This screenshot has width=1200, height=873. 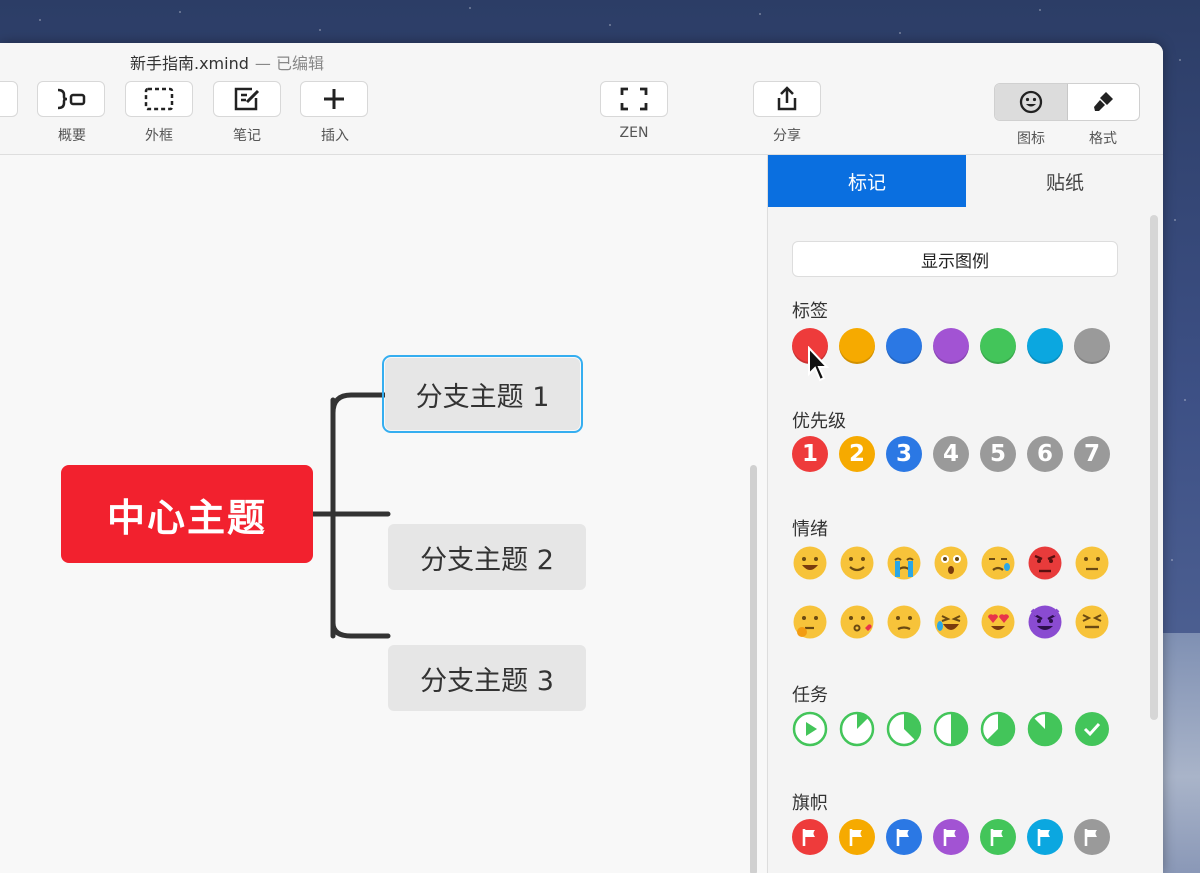 I want to click on smiley-icon, so click(x=1030, y=102).